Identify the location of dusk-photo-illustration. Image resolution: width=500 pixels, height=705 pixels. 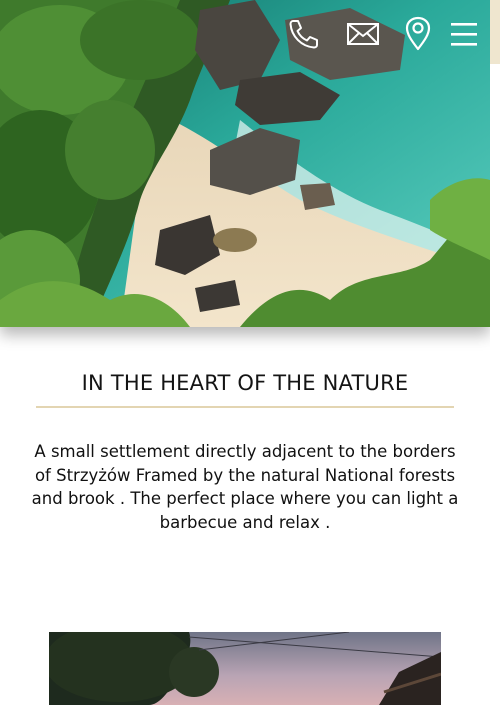
(245, 668).